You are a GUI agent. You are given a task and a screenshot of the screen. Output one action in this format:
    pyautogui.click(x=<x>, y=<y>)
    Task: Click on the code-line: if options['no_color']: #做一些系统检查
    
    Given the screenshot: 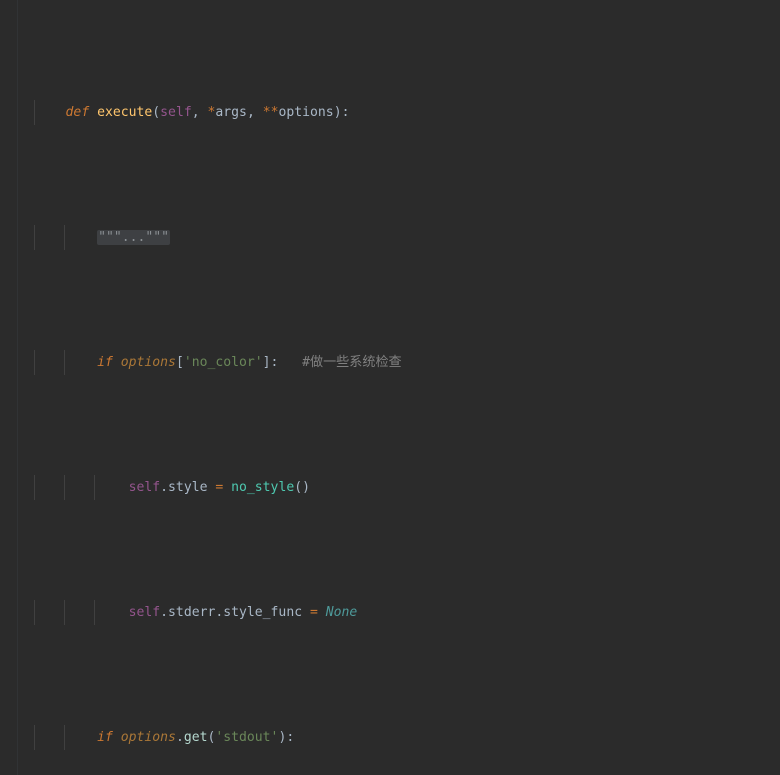 What is the action you would take?
    pyautogui.click(x=398, y=362)
    